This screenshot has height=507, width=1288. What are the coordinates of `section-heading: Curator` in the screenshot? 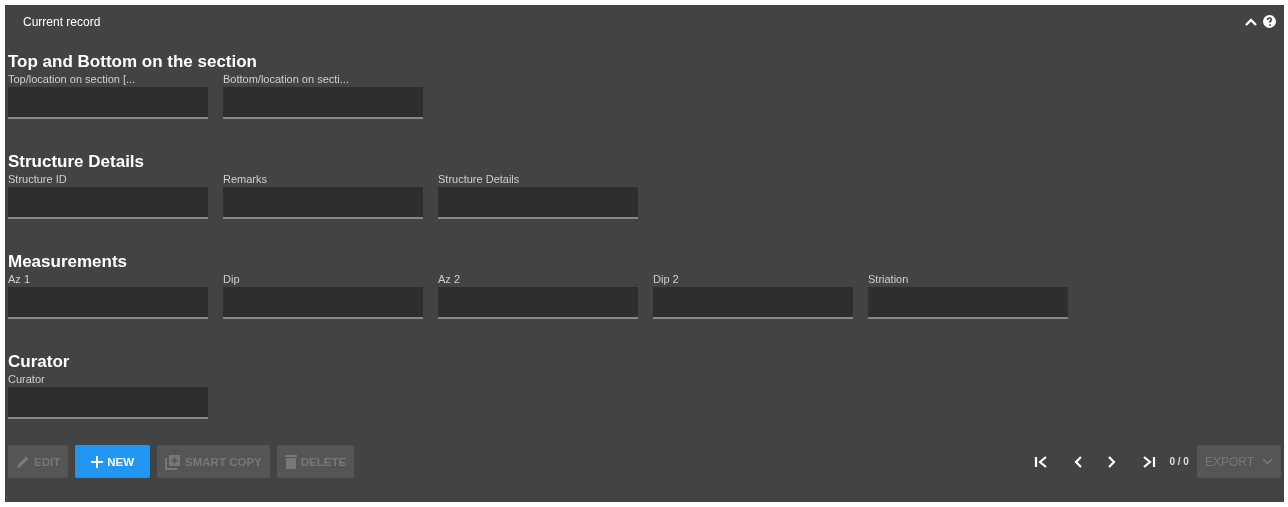 It's located at (39, 362).